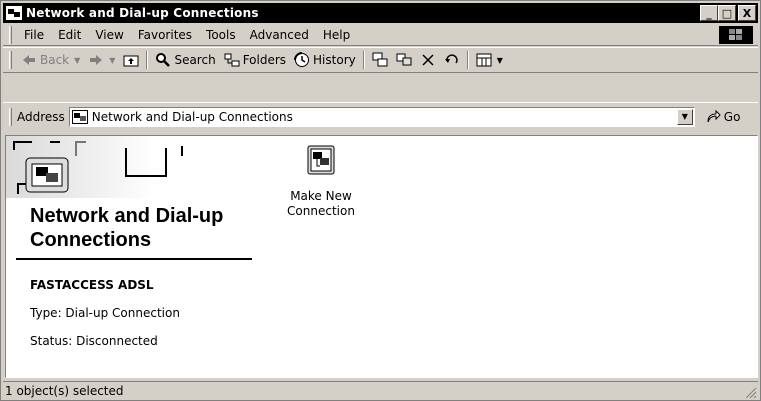 The width and height of the screenshot is (761, 401). I want to click on search-label: Search, so click(195, 60).